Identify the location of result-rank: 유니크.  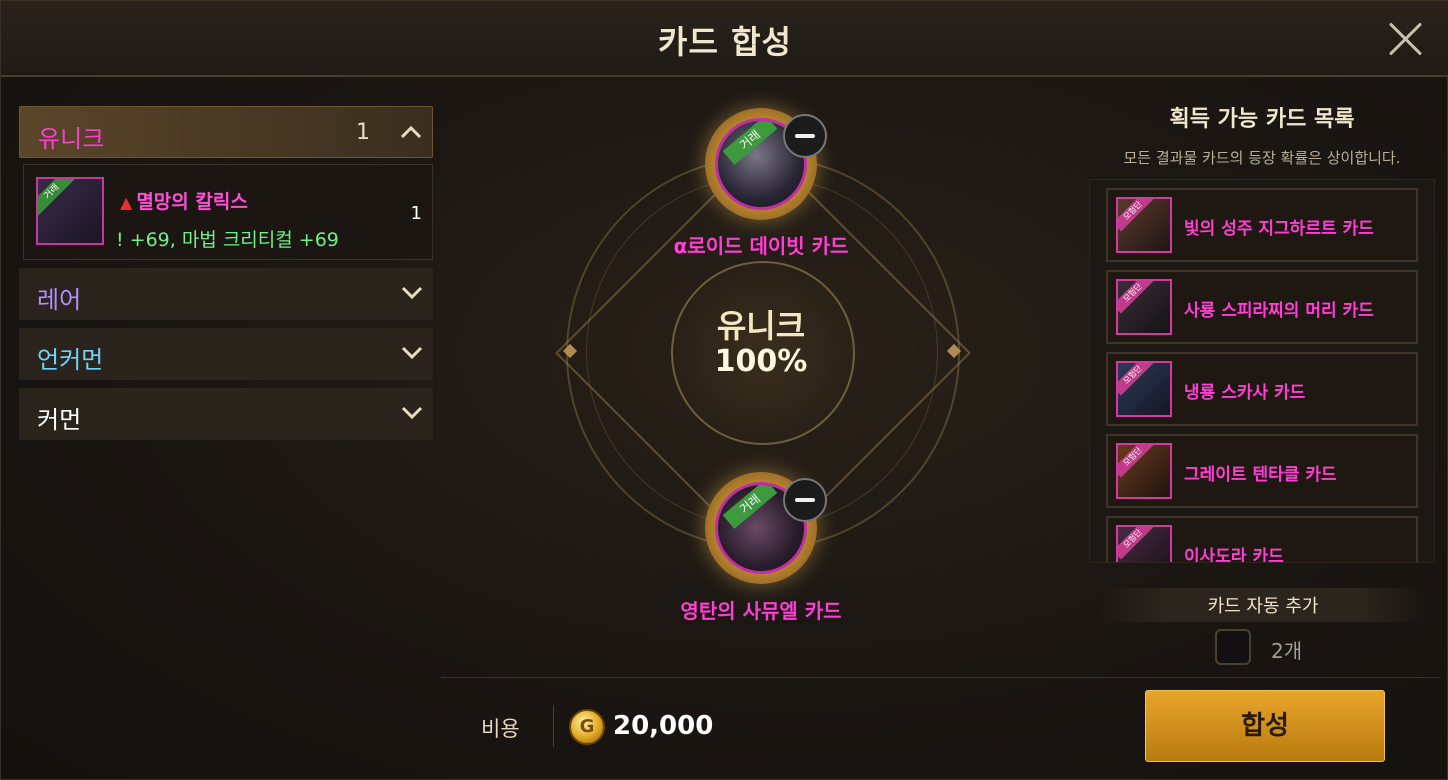
(761, 326).